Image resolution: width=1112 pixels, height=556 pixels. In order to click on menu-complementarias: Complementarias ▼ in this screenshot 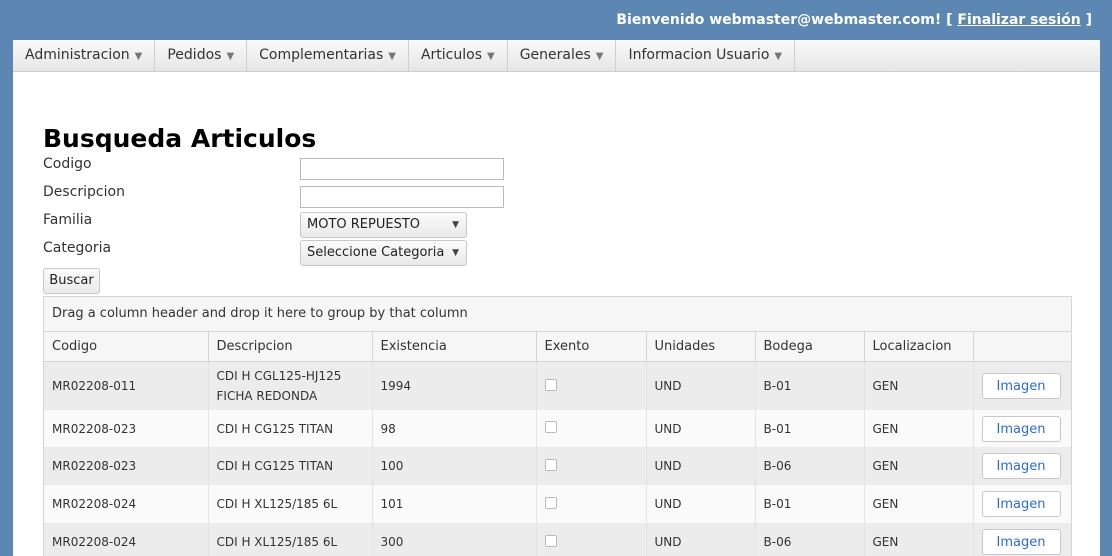, I will do `click(328, 55)`.